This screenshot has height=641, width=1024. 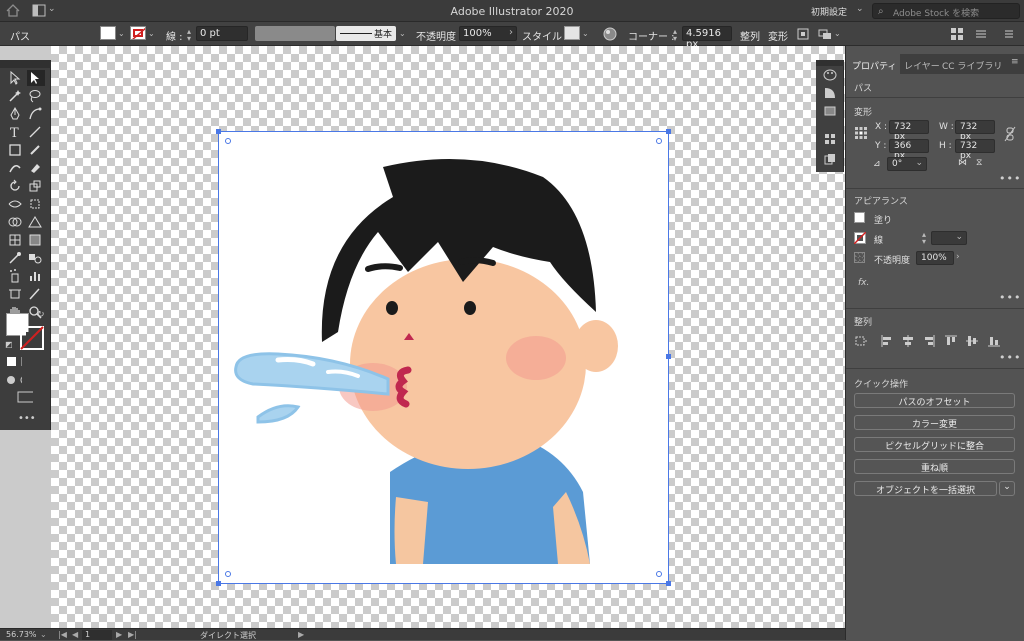 What do you see at coordinates (925, 488) in the screenshot?
I see `select-same-button: オブジェクトを一括選択` at bounding box center [925, 488].